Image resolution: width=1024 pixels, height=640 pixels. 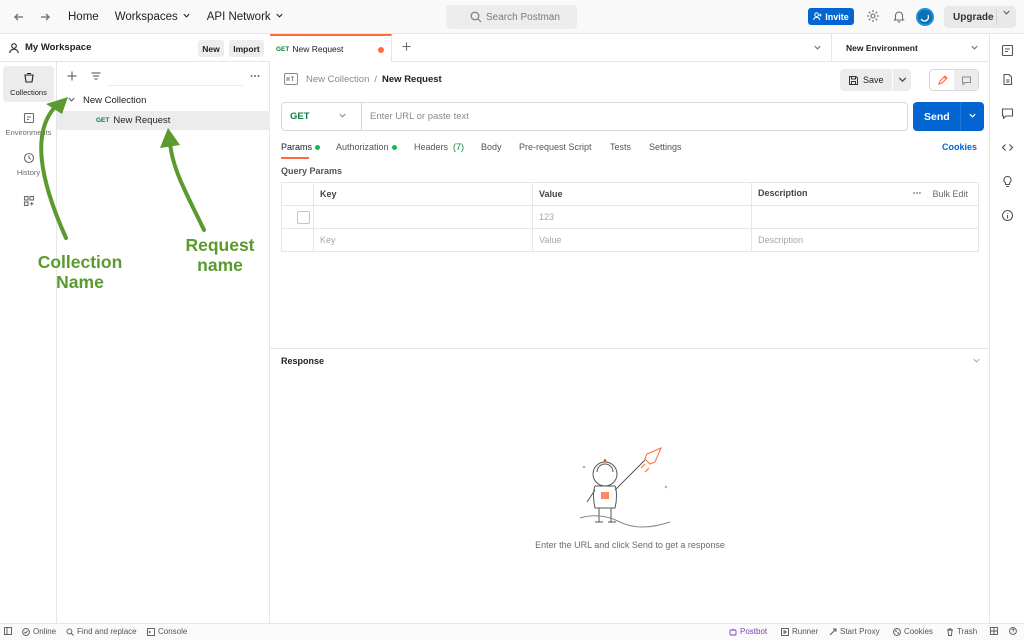 What do you see at coordinates (58, 47) in the screenshot?
I see `workspace-name: My Workspace` at bounding box center [58, 47].